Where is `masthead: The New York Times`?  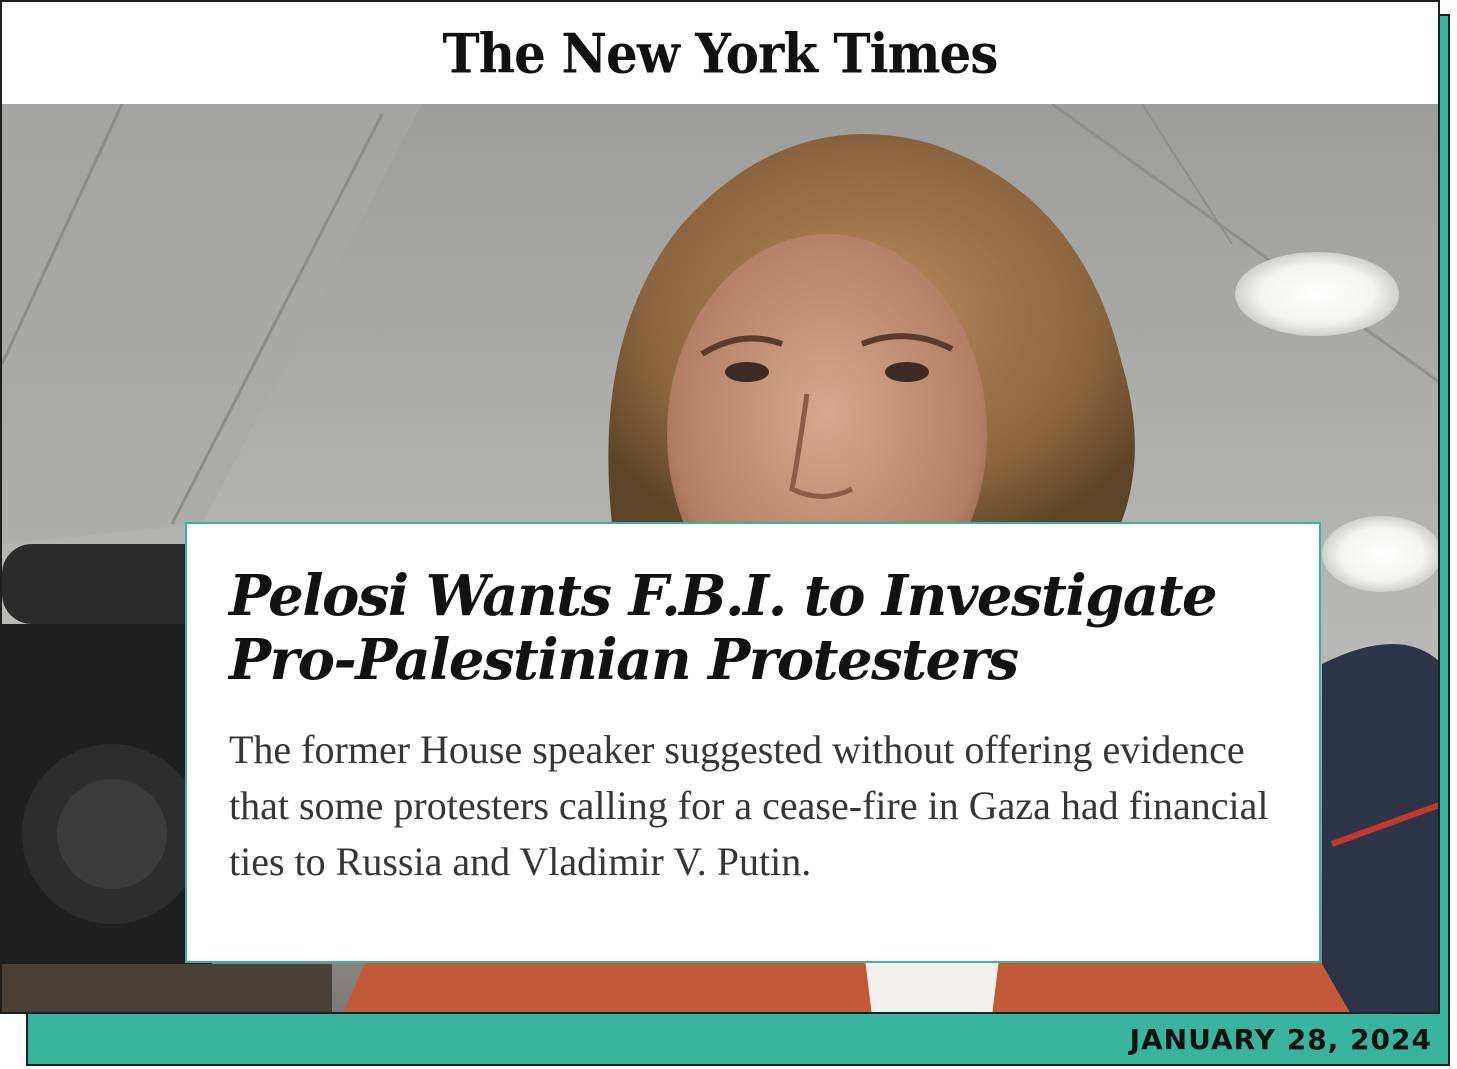 masthead: The New York Times is located at coordinates (720, 53).